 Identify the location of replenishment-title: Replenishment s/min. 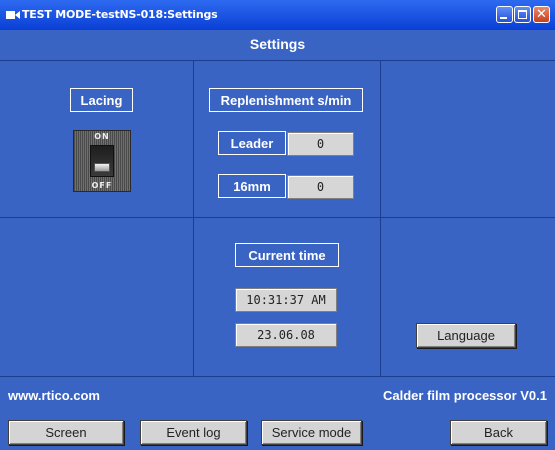
(286, 100).